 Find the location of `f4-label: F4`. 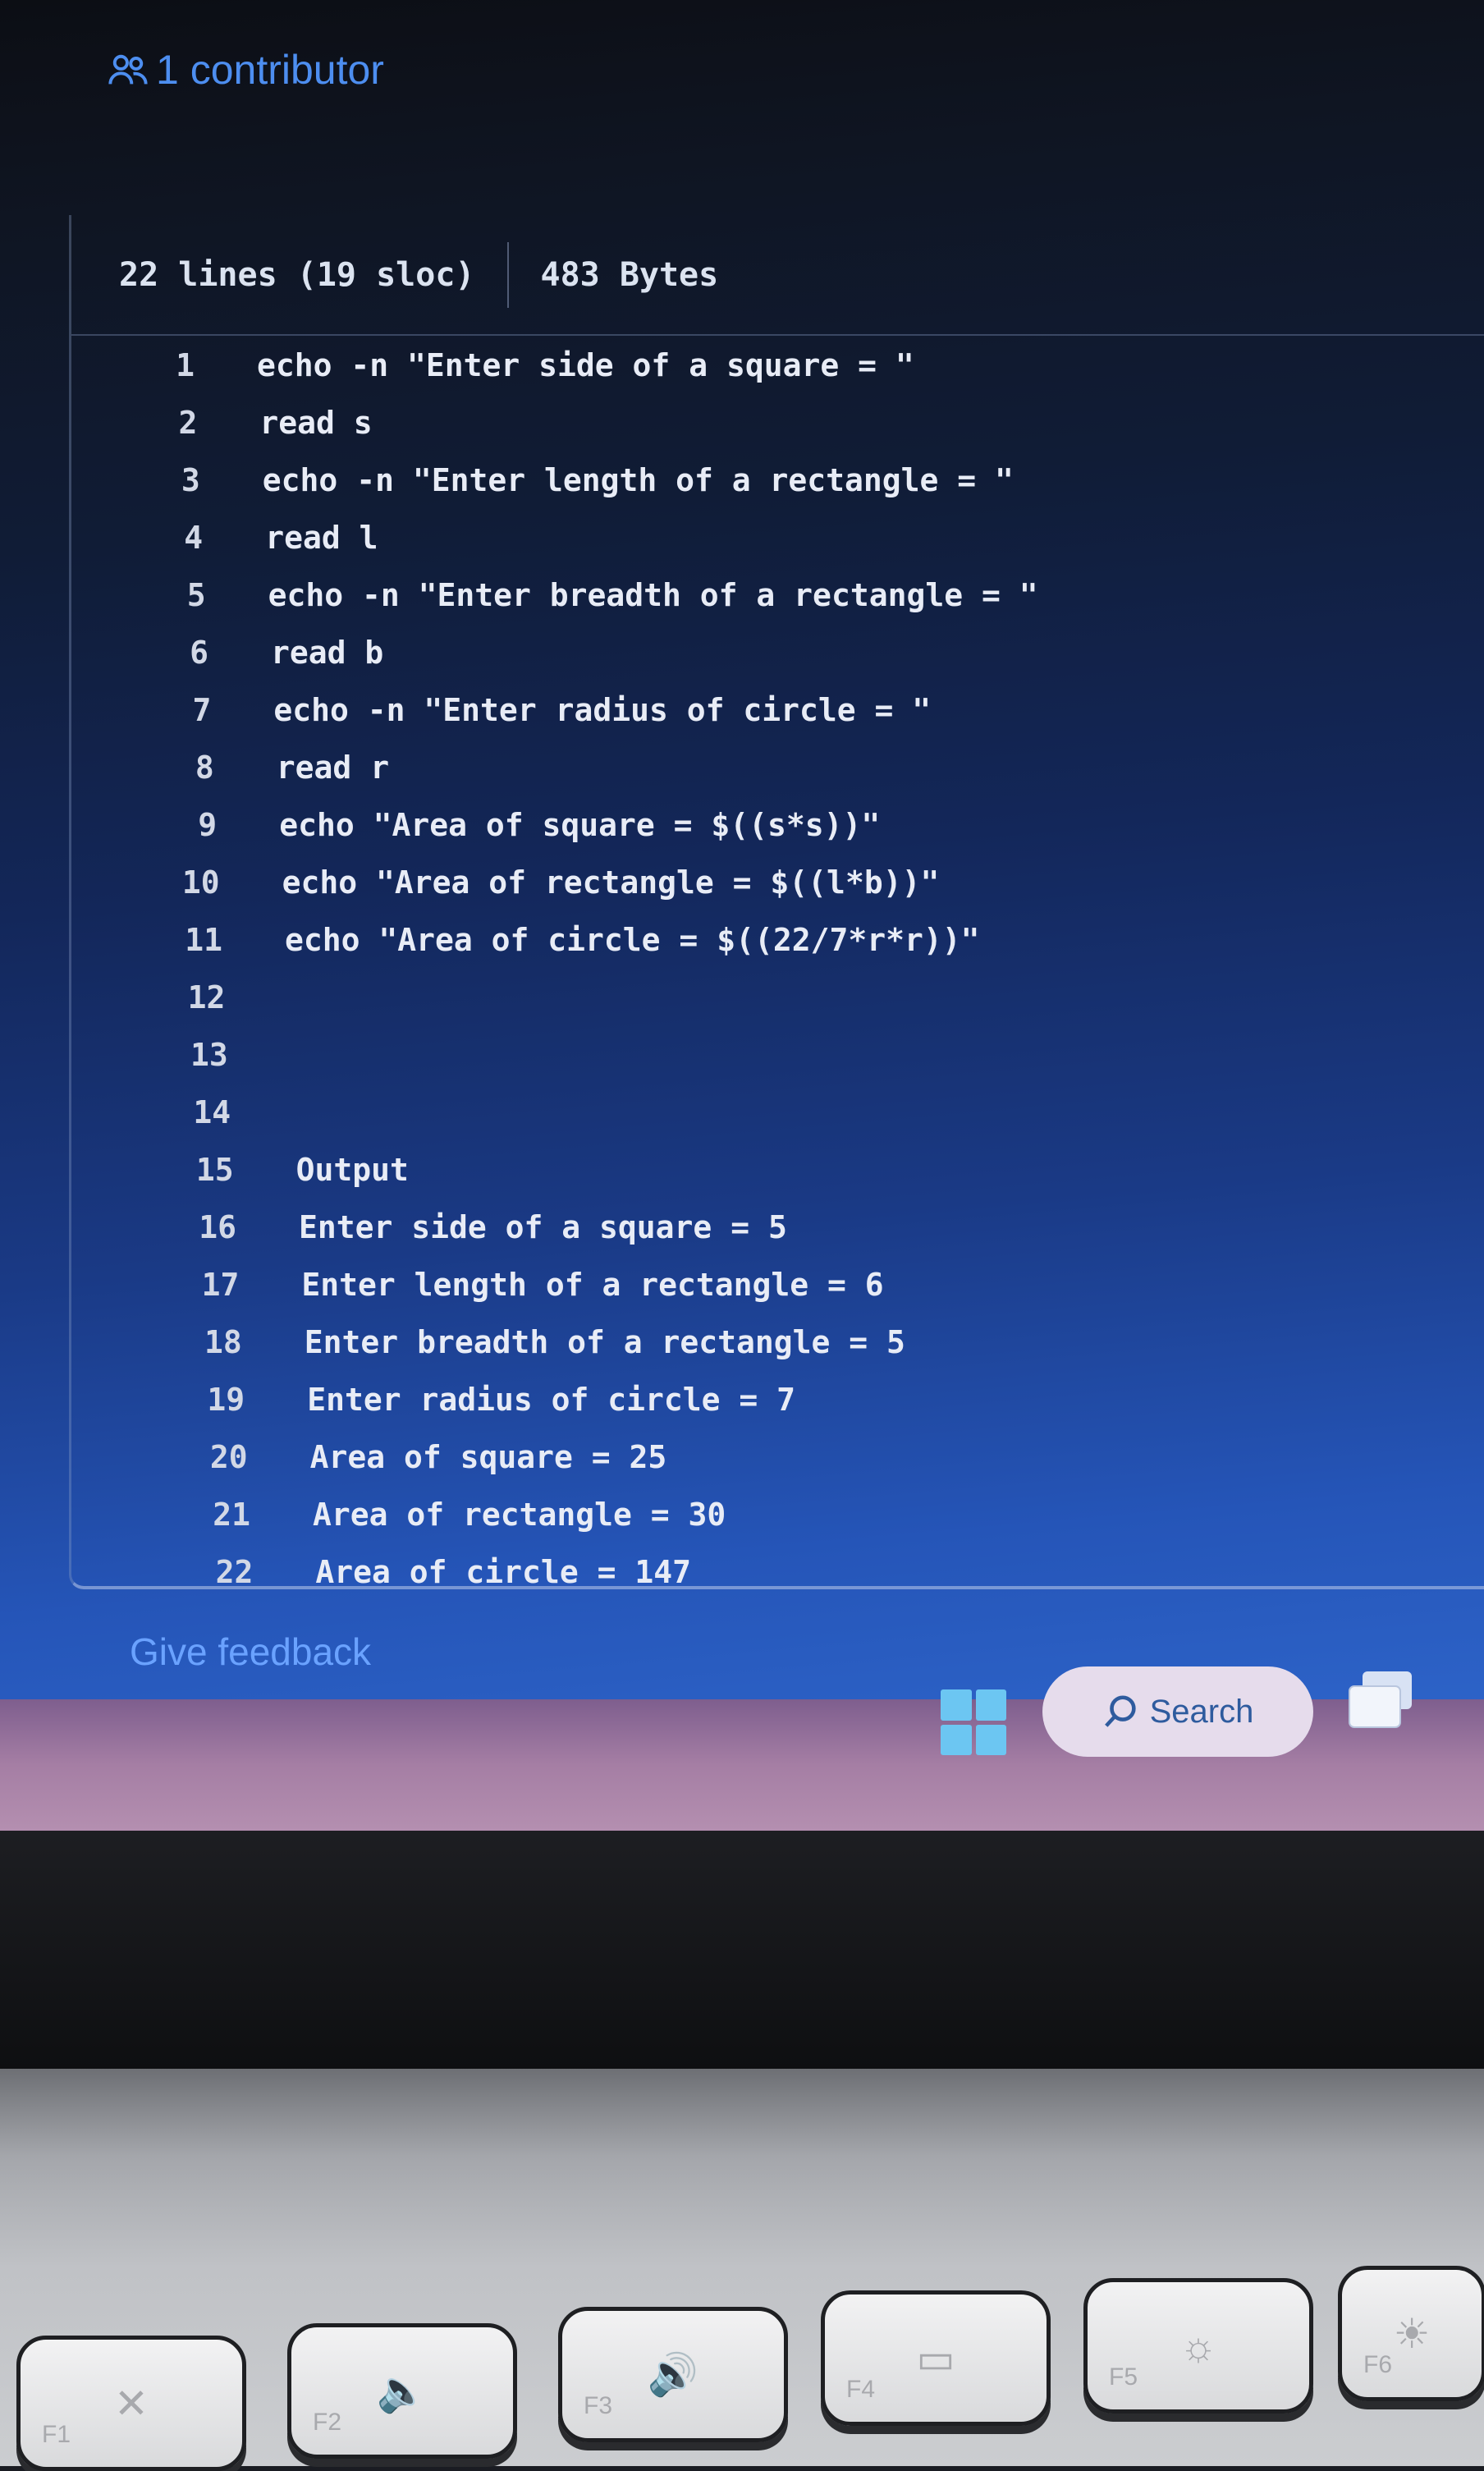

f4-label: F4 is located at coordinates (861, 2389).